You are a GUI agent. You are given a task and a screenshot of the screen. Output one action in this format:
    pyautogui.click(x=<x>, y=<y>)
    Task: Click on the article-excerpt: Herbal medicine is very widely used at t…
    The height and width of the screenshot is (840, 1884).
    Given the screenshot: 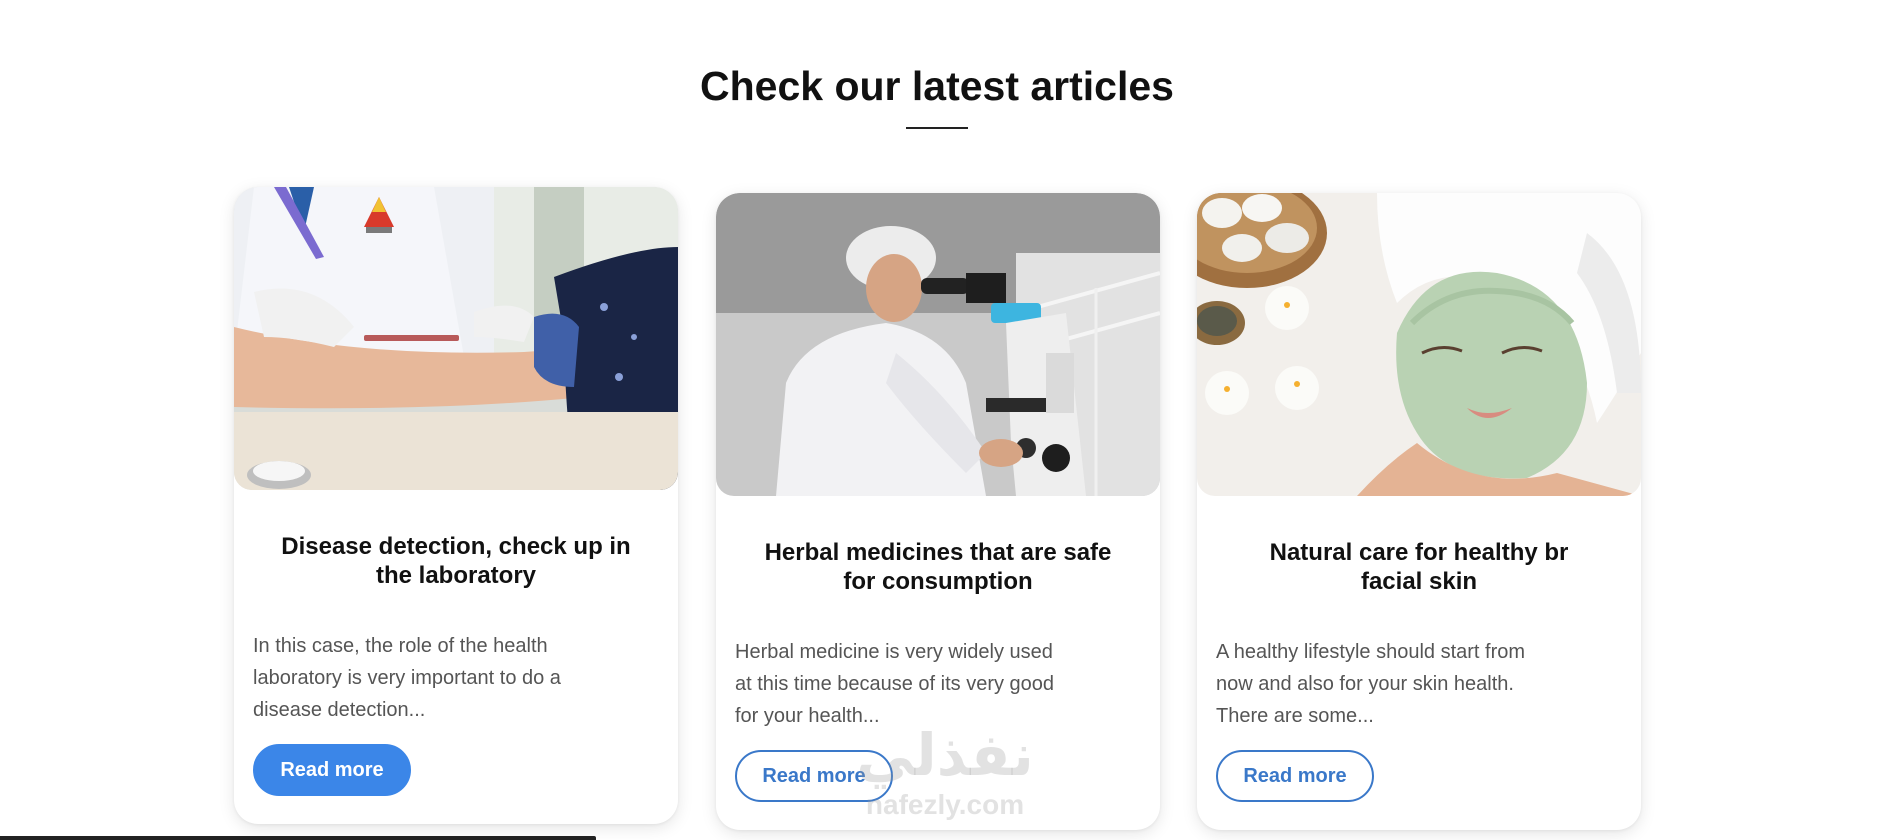 What is the action you would take?
    pyautogui.click(x=895, y=684)
    